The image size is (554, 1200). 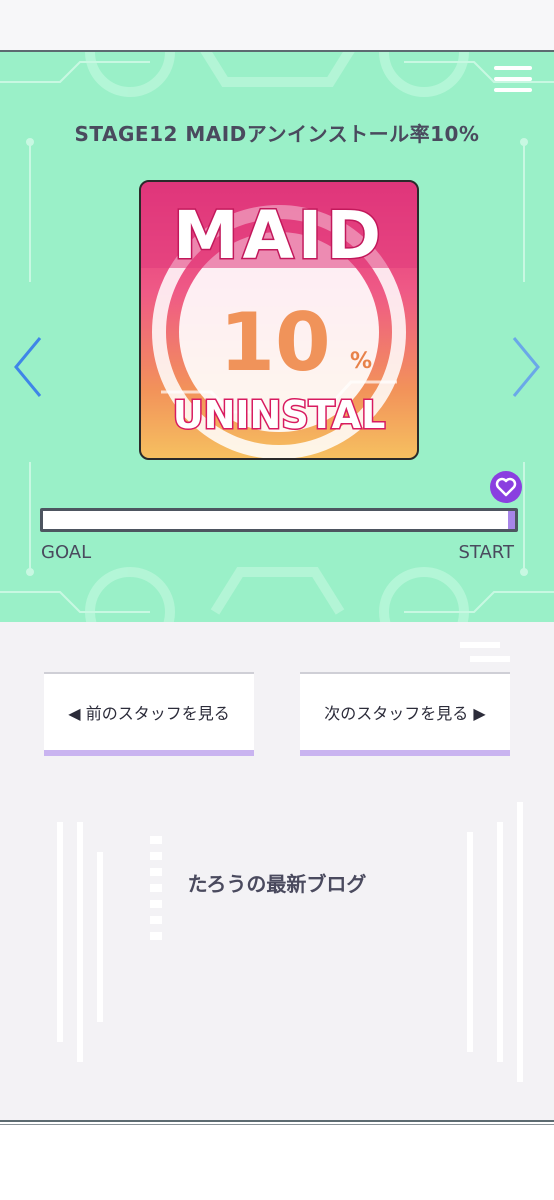 What do you see at coordinates (361, 361) in the screenshot?
I see `logo-percent-sign: %` at bounding box center [361, 361].